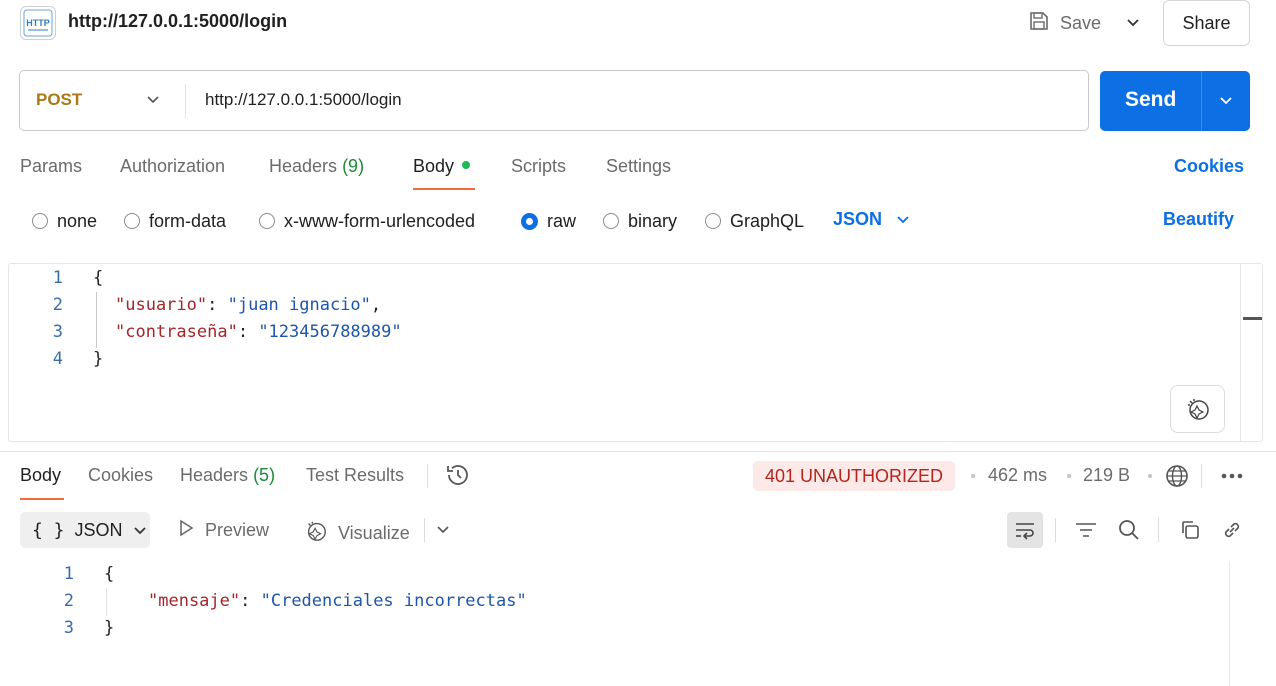 The height and width of the screenshot is (686, 1276). I want to click on tab-body: Body, so click(442, 166).